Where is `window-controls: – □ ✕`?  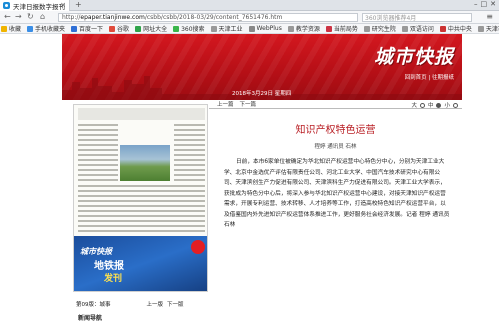 window-controls: – □ ✕ is located at coordinates (485, 4).